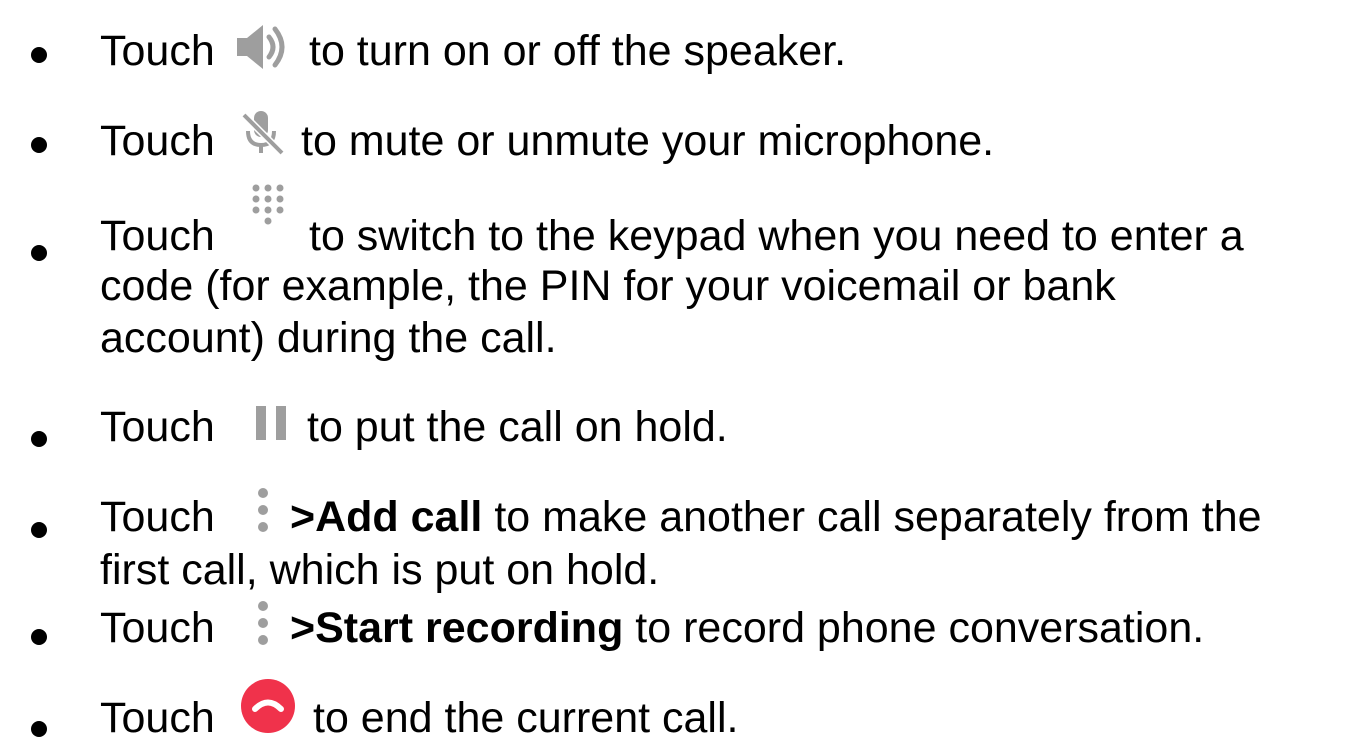 This screenshot has width=1362, height=744. I want to click on instruction-text: account) during the call., so click(328, 338).